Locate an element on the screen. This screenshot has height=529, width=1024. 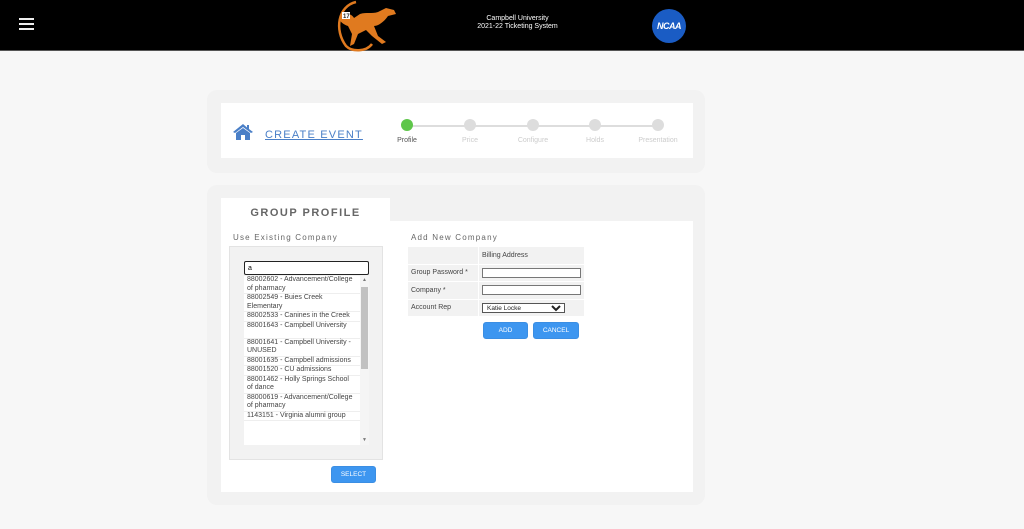
list-scrollbar: ▲ ▼ is located at coordinates (364, 360).